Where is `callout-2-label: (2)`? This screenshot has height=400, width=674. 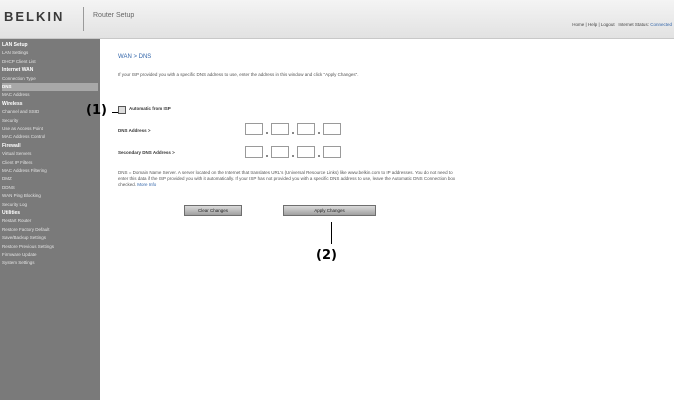 callout-2-label: (2) is located at coordinates (326, 255).